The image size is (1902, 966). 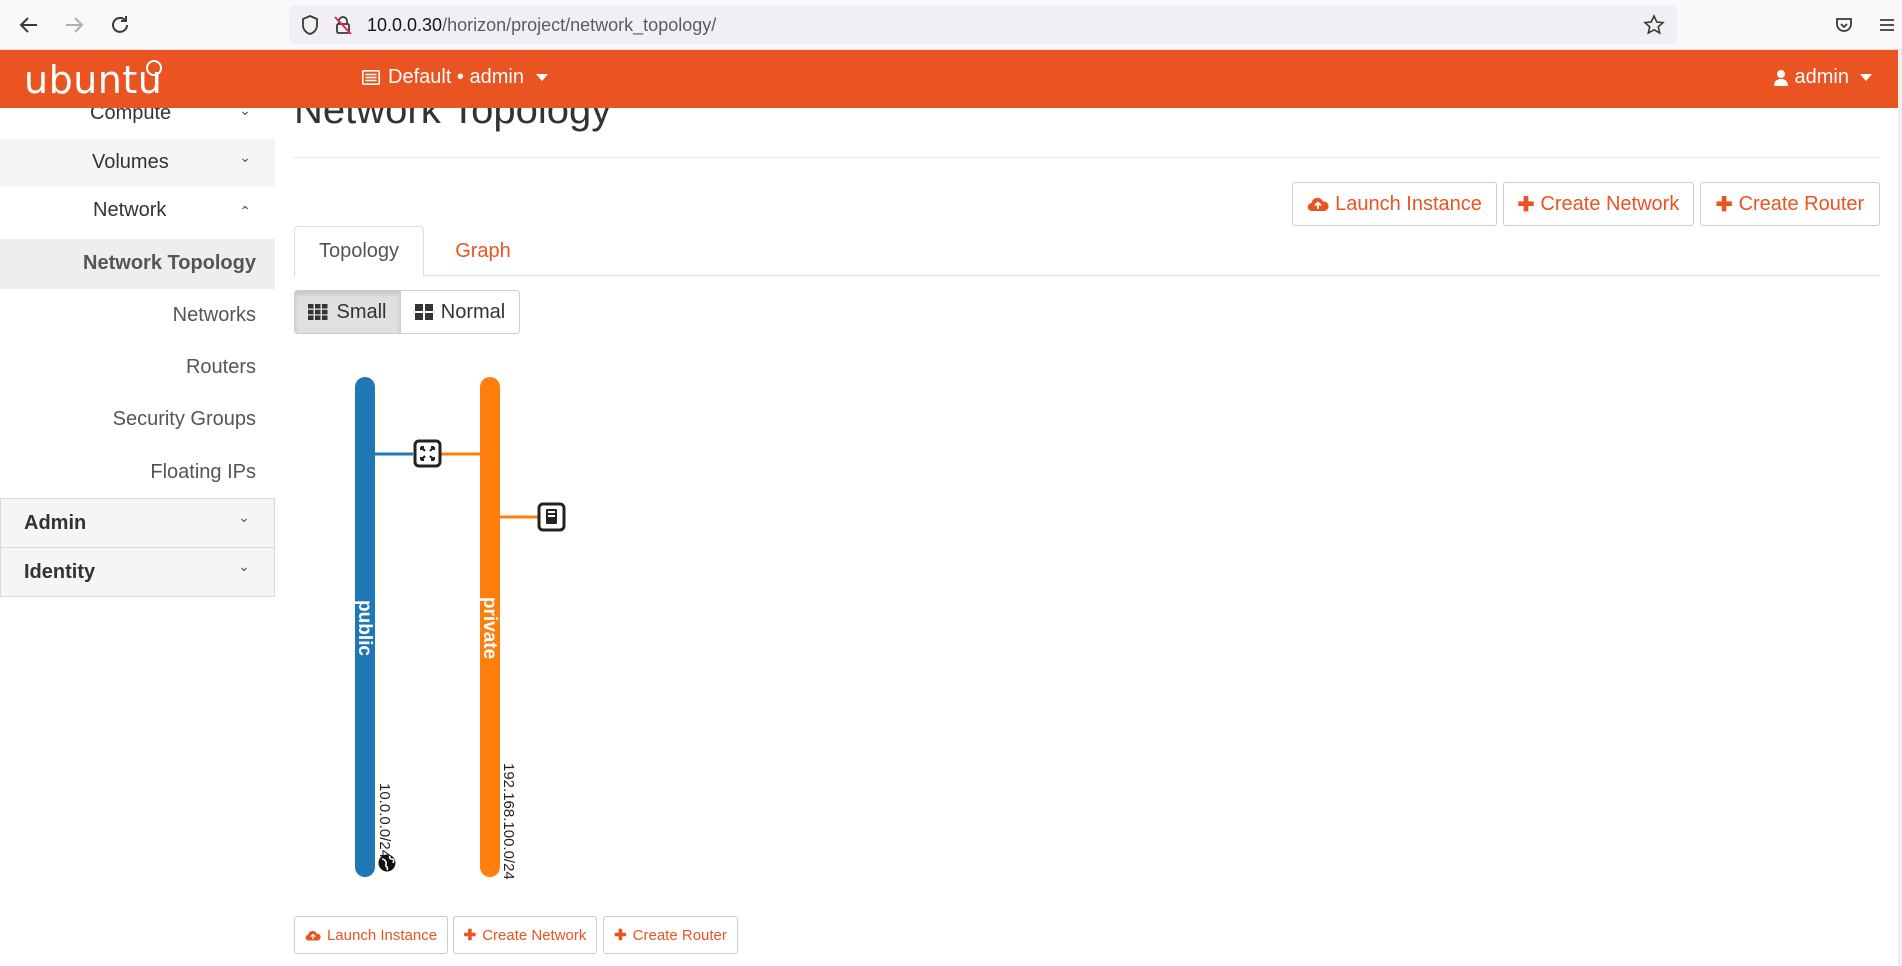 What do you see at coordinates (137, 316) in the screenshot?
I see `sidebar-item-networks: Networks` at bounding box center [137, 316].